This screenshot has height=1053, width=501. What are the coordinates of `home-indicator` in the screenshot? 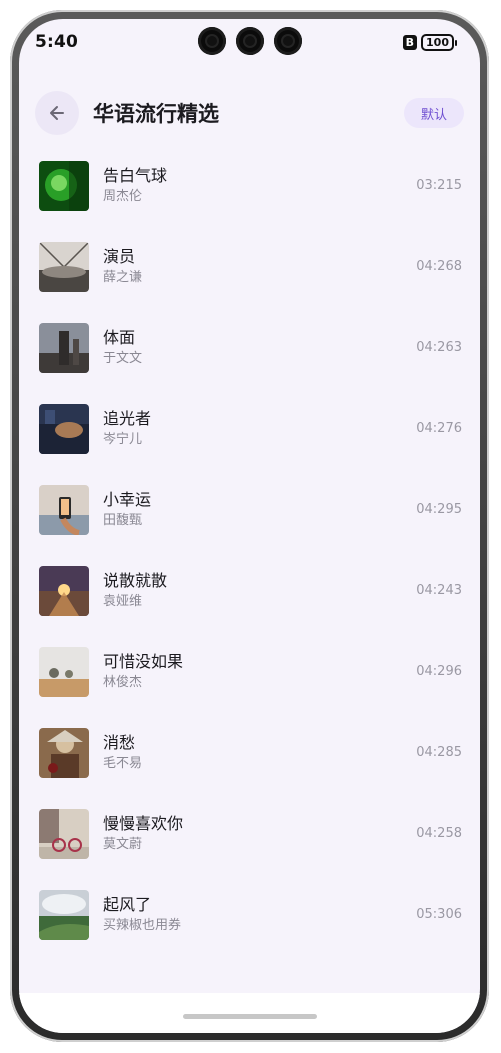 It's located at (249, 1016).